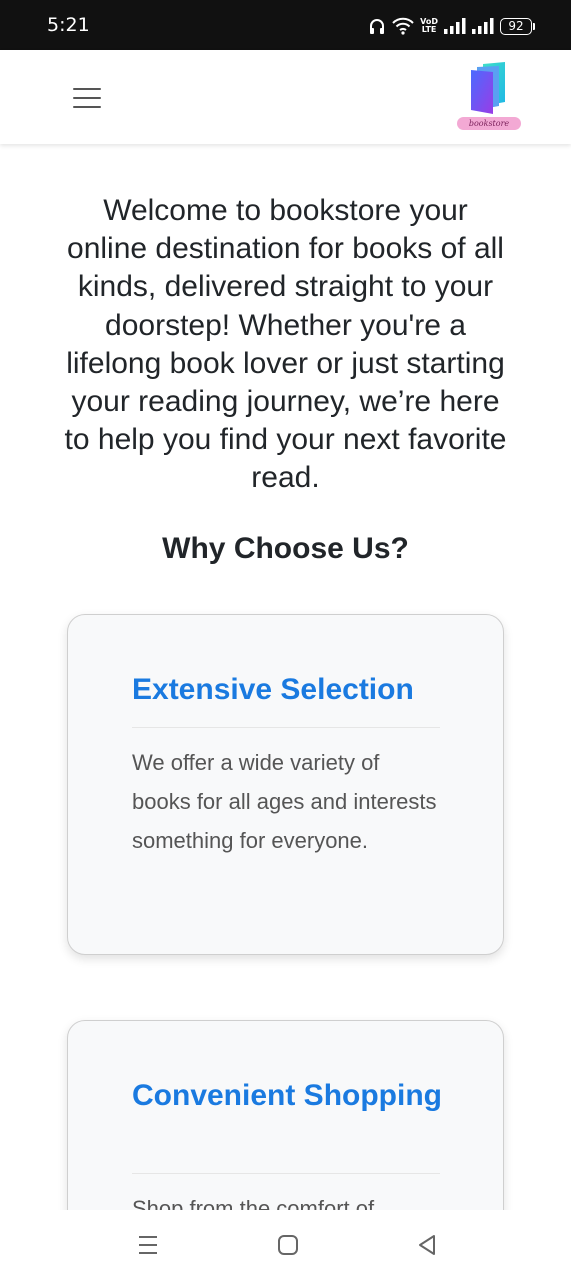  I want to click on home-icon, so click(288, 1245).